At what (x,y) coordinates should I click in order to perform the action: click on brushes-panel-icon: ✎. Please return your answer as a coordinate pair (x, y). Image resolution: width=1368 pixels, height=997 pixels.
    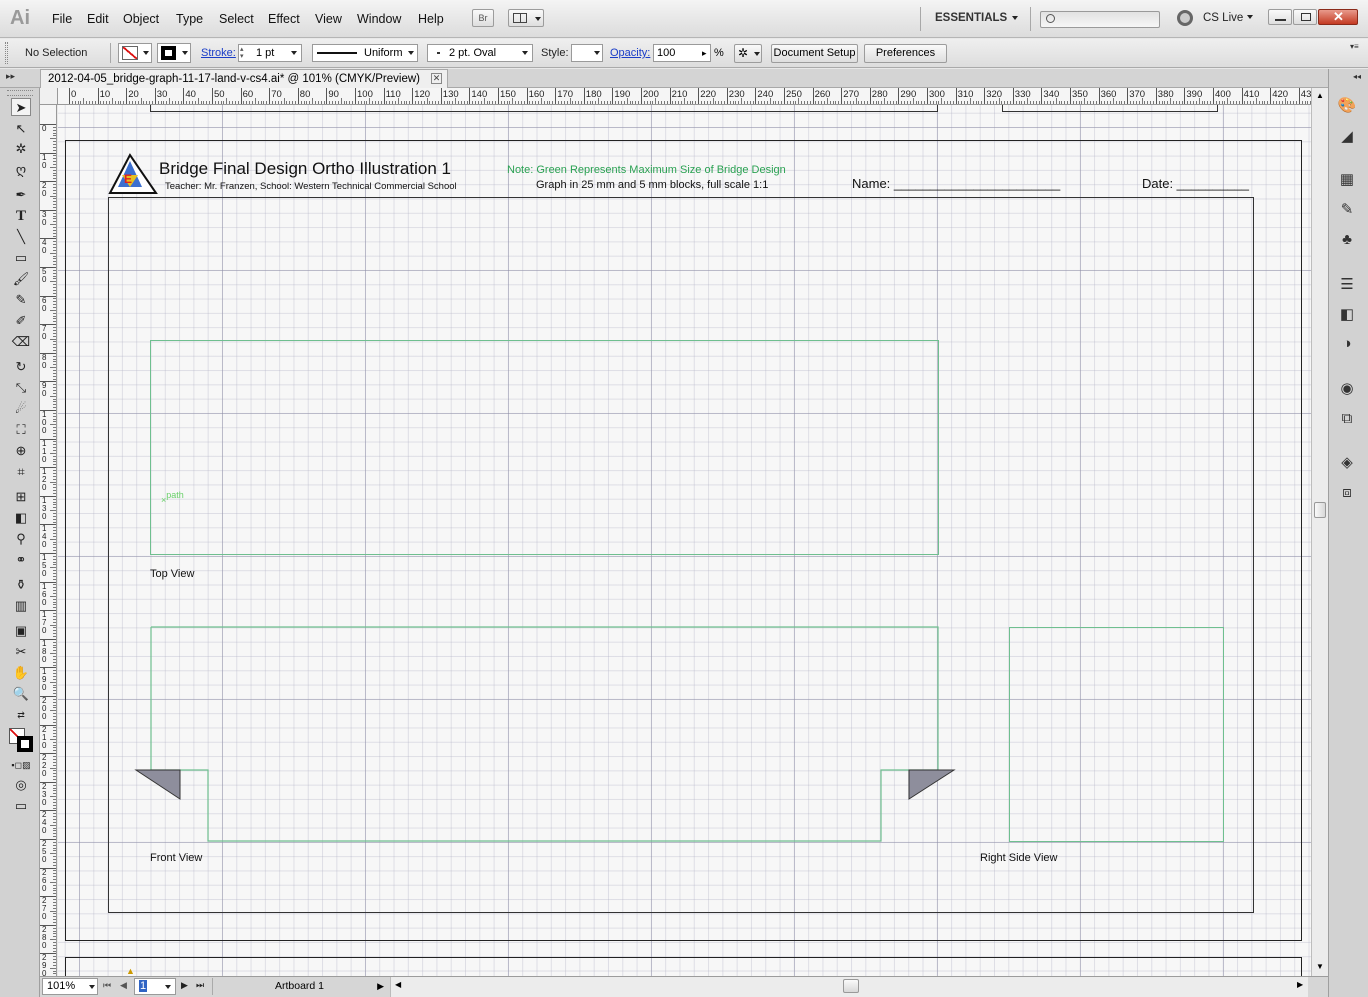
    Looking at the image, I should click on (1347, 210).